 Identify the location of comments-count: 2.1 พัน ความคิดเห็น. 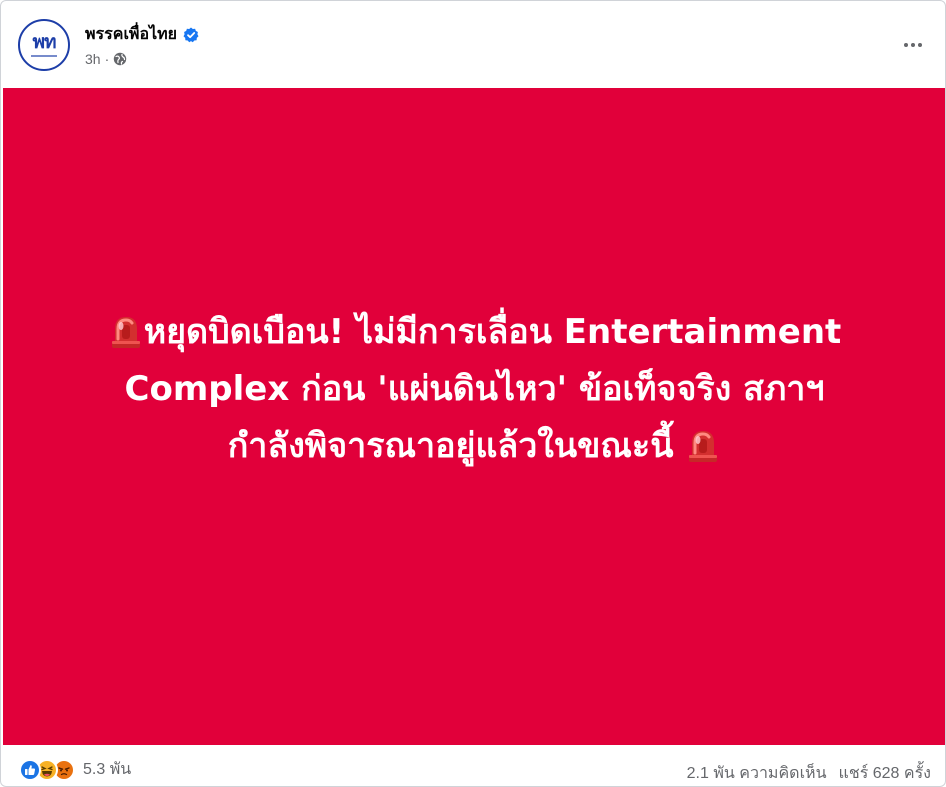
(757, 773).